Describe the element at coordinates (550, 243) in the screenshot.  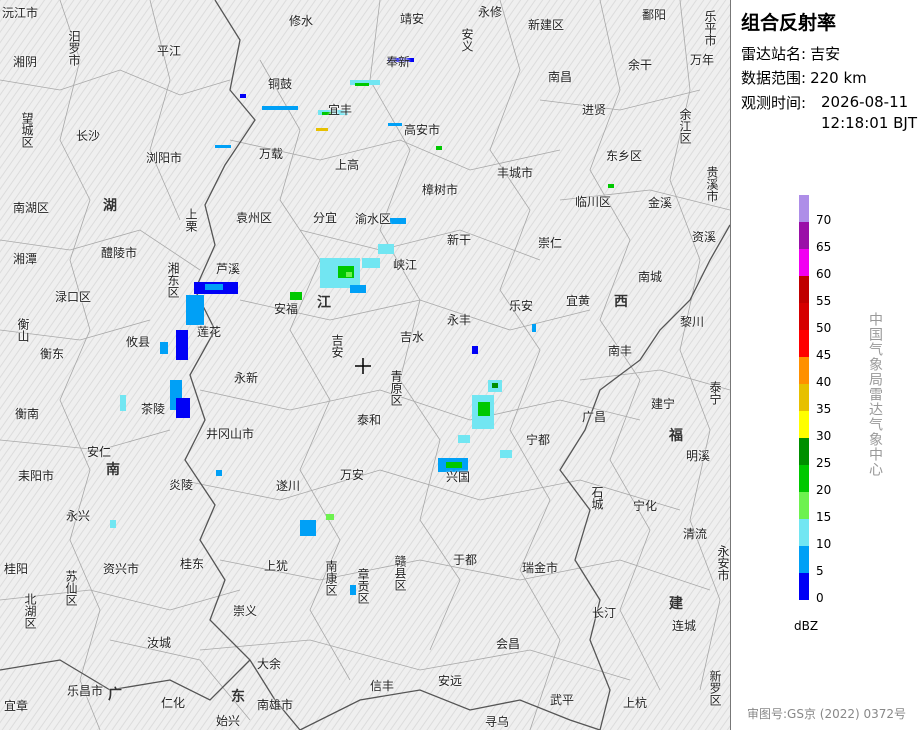
I see `place-label: 崇仁` at that location.